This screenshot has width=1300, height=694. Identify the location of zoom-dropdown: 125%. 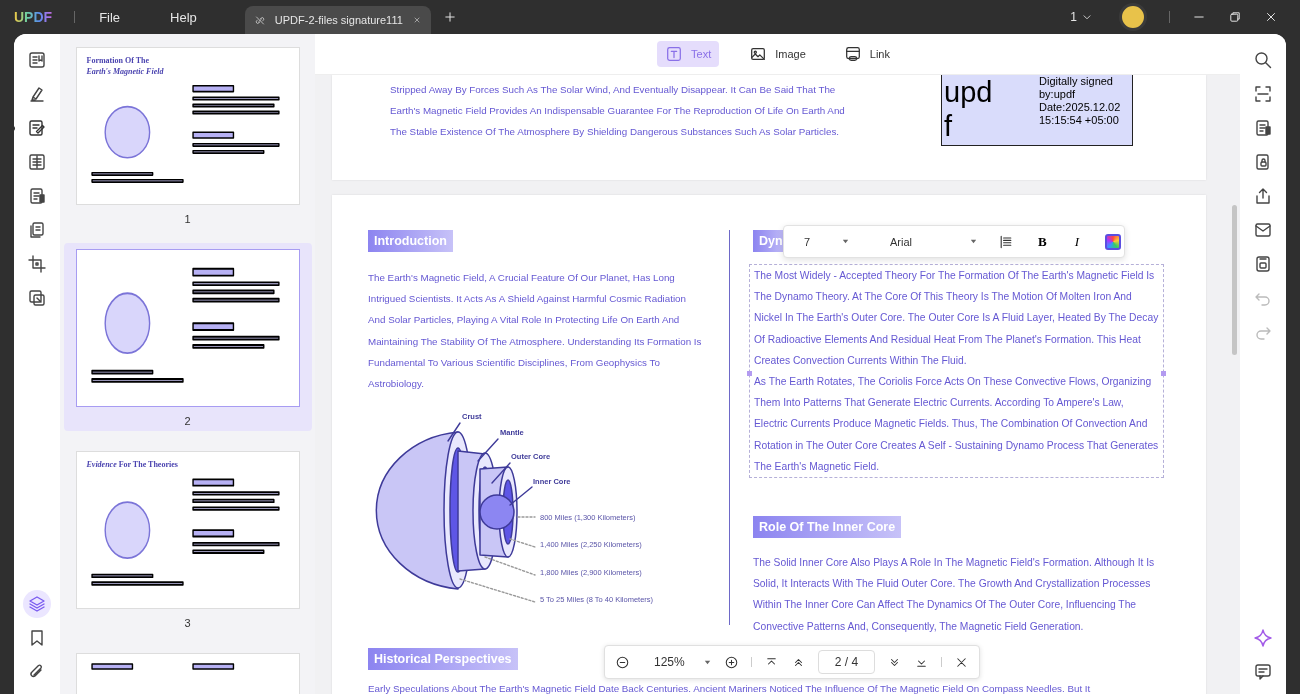
(683, 662).